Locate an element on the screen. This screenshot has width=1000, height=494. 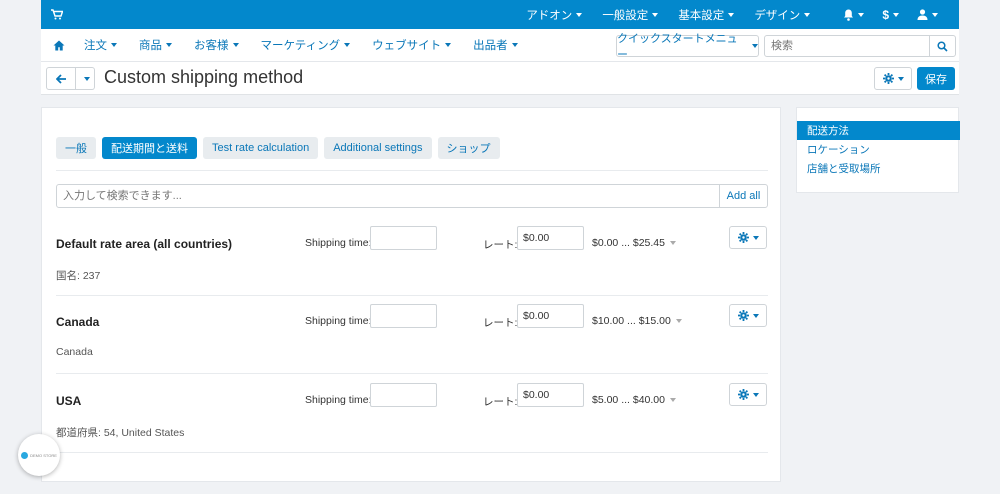
top-bar: アドオン 一般設定 基本設定 デザイン $ is located at coordinates (500, 14).